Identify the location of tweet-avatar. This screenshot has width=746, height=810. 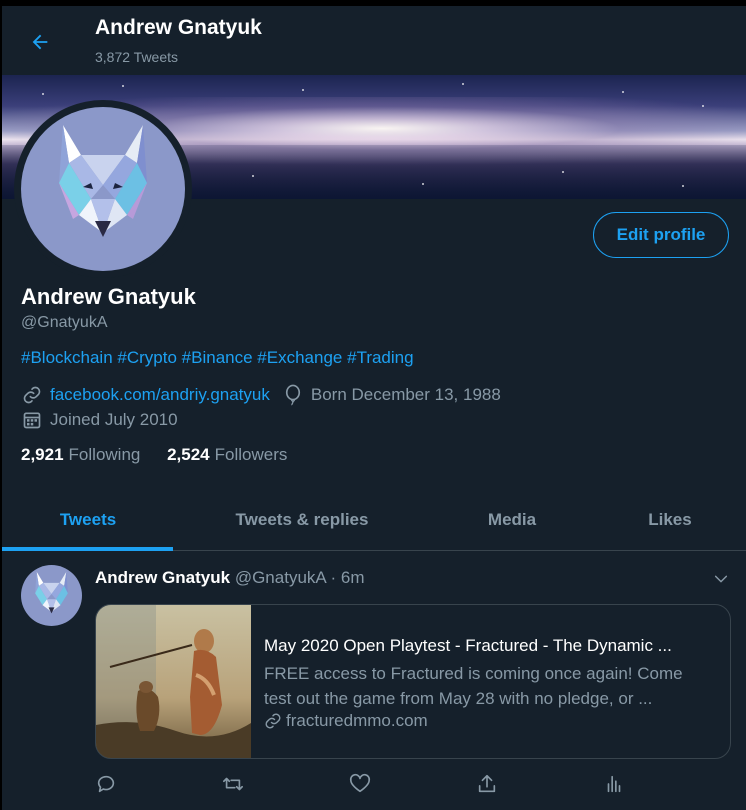
(51, 595).